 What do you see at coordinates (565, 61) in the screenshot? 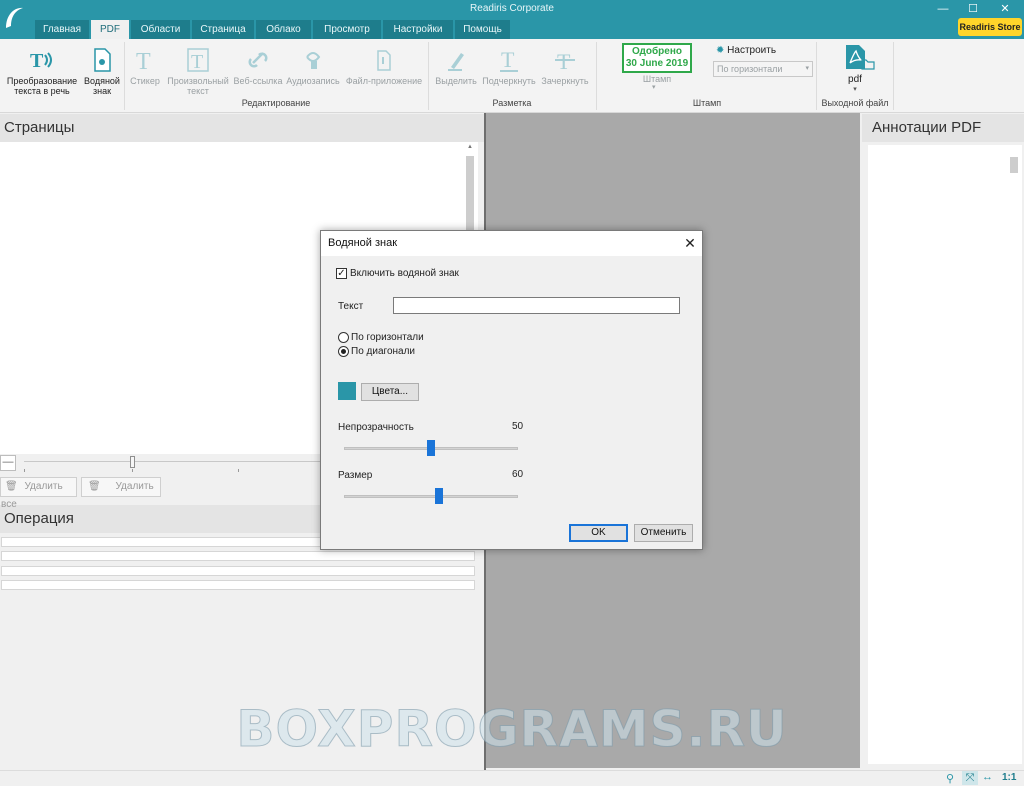
I see `strikethrough-icon: T` at bounding box center [565, 61].